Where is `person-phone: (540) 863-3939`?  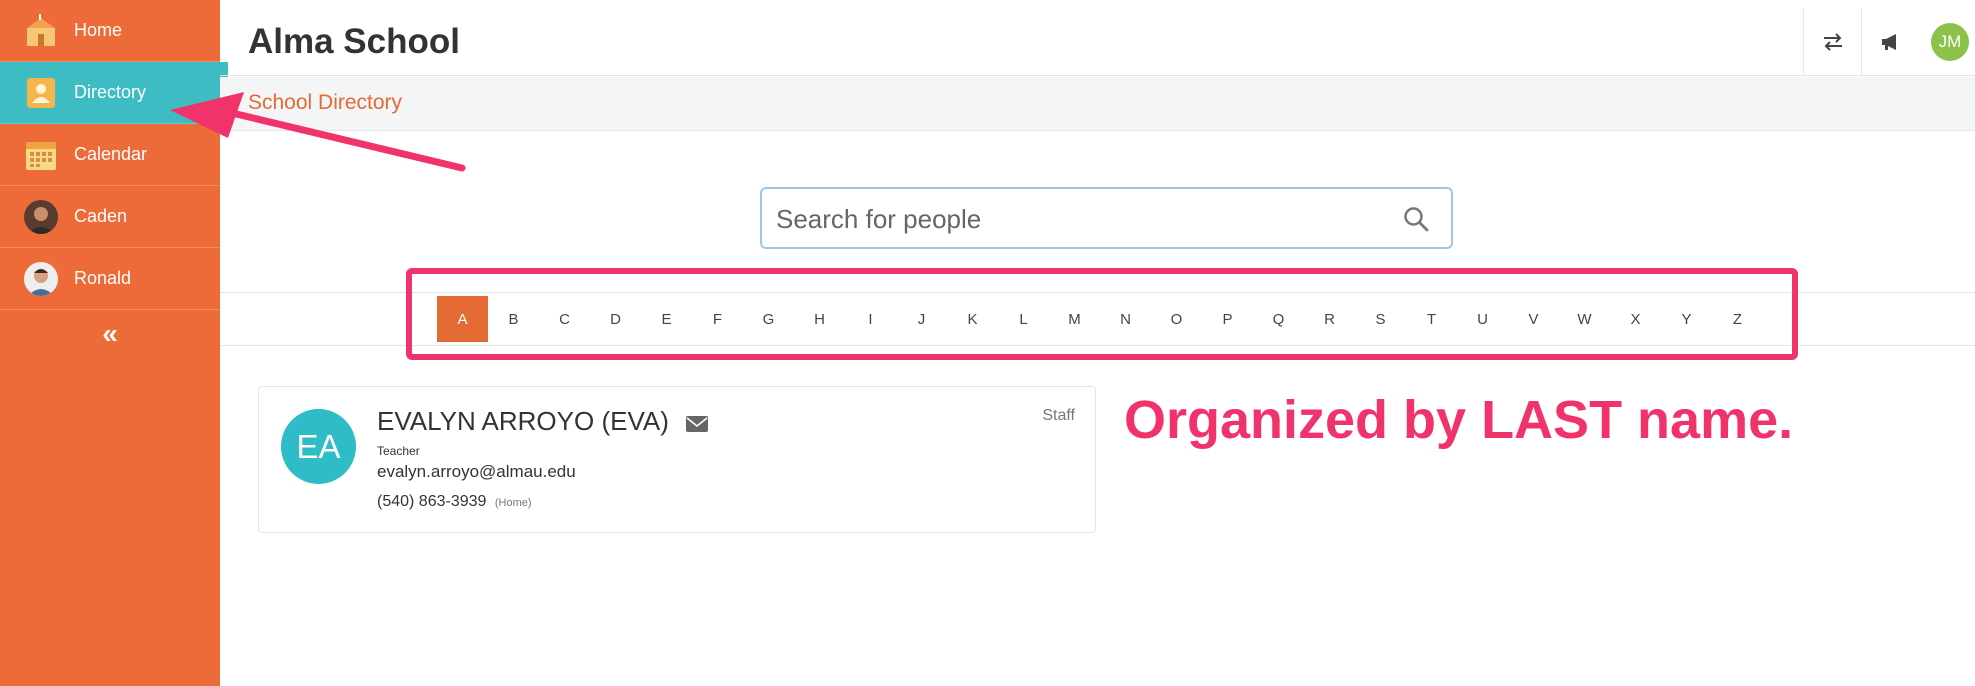 person-phone: (540) 863-3939 is located at coordinates (431, 501).